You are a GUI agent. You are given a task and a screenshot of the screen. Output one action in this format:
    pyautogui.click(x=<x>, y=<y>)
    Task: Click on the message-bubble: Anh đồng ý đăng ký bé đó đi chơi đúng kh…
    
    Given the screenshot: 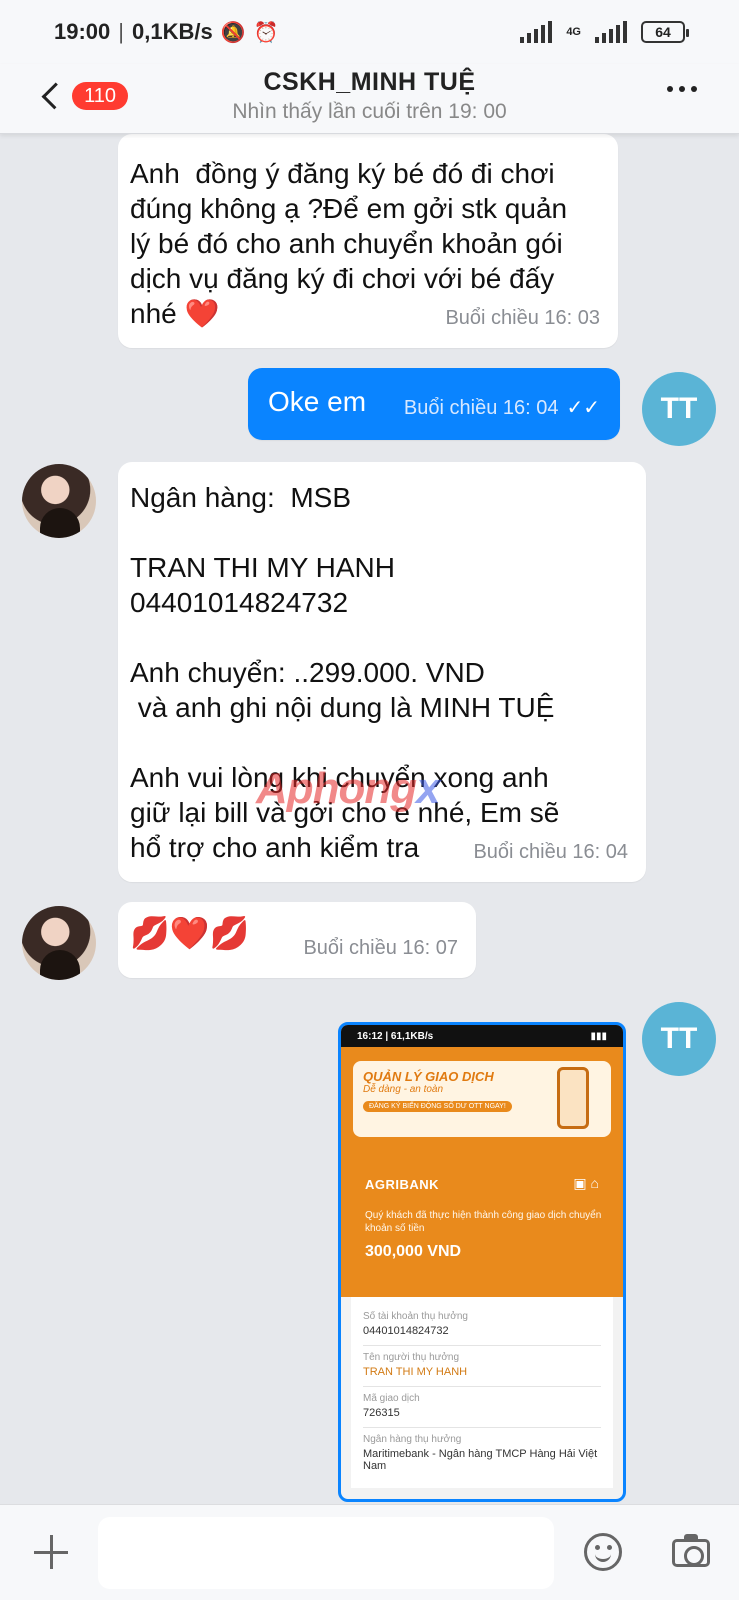 What is the action you would take?
    pyautogui.click(x=368, y=241)
    